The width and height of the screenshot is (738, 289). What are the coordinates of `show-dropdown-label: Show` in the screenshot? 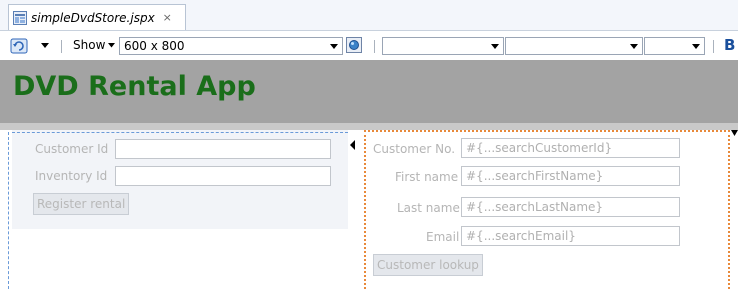 It's located at (89, 45).